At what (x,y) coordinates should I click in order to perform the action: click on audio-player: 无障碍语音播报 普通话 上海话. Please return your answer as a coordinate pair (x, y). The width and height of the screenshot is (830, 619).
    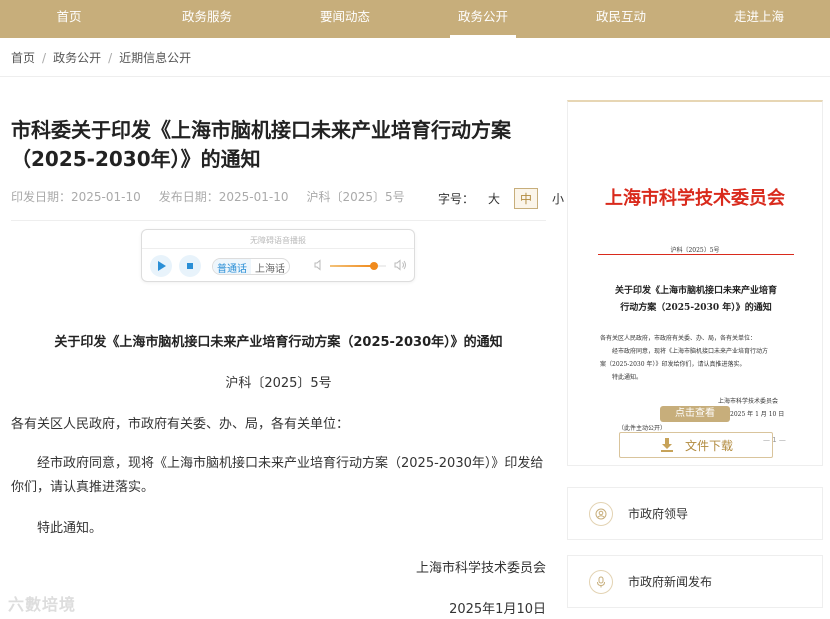
    Looking at the image, I should click on (278, 255).